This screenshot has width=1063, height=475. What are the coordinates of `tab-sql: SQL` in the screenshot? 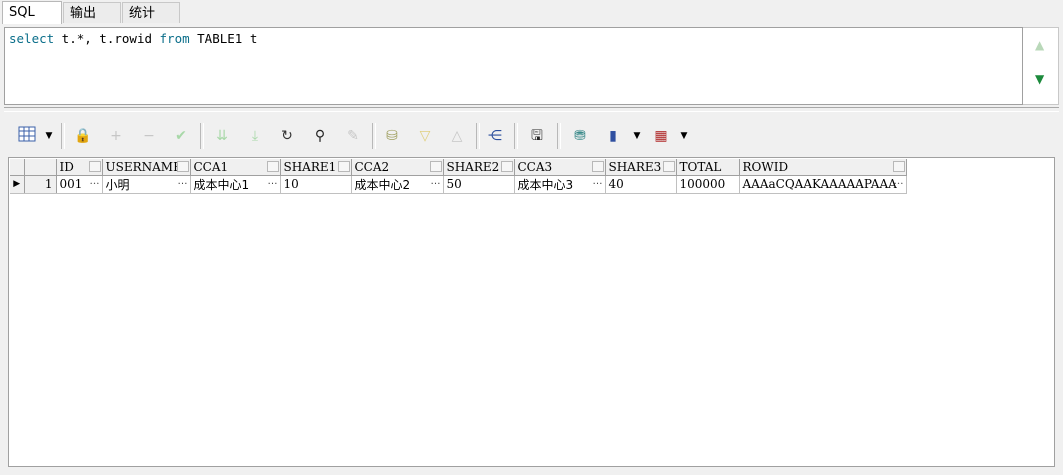 It's located at (32, 12).